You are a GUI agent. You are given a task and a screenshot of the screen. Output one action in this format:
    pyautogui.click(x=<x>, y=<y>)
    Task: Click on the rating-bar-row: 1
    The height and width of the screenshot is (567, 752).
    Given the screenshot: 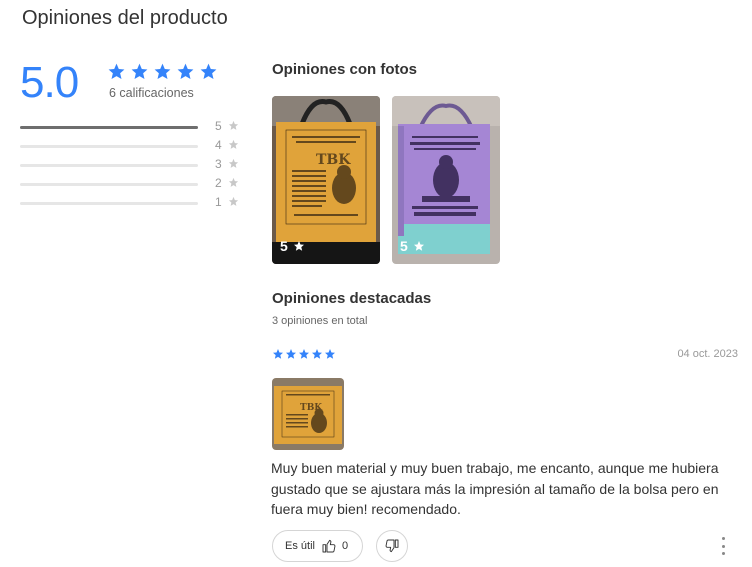 What is the action you would take?
    pyautogui.click(x=135, y=203)
    